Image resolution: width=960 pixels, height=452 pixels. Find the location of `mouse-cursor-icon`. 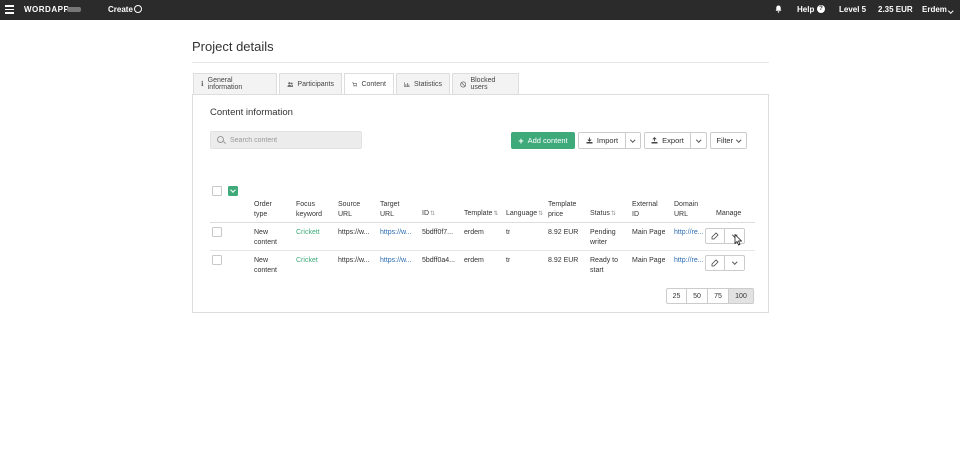

mouse-cursor-icon is located at coordinates (738, 240).